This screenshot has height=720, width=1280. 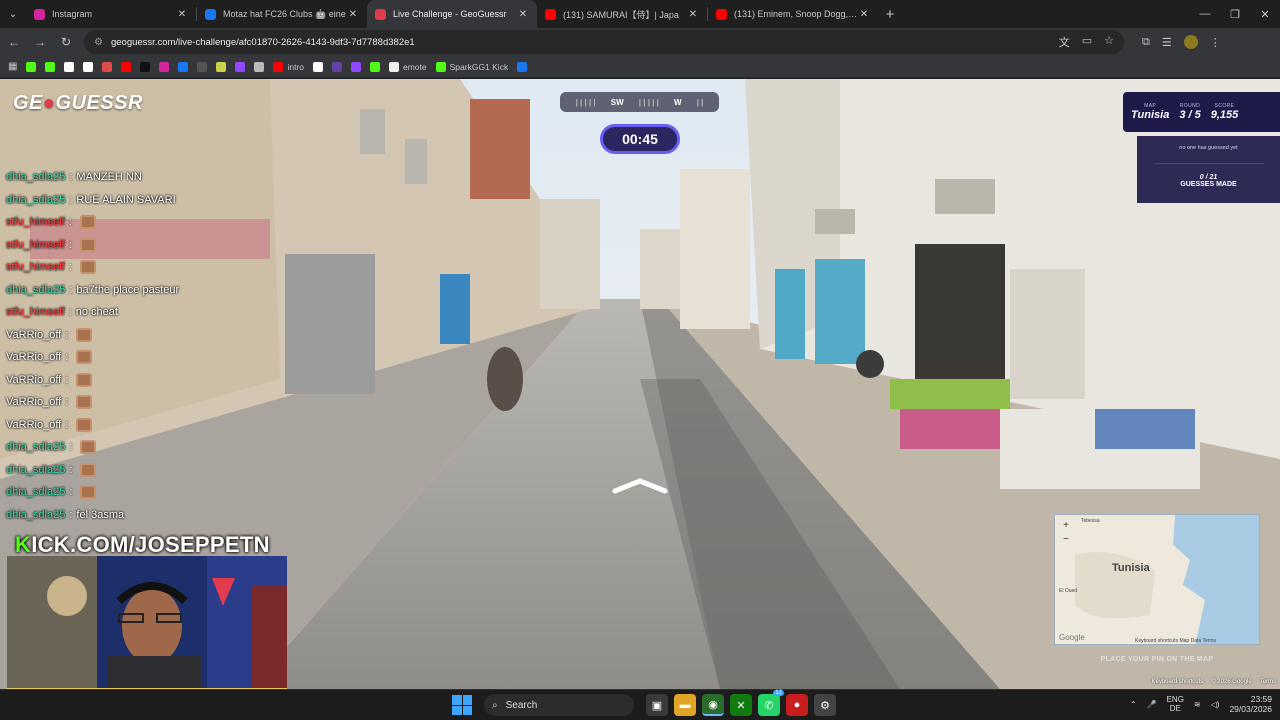 What do you see at coordinates (1175, 641) in the screenshot?
I see `minimap-footer-links: Keyboard shortcuts Map Data Terms` at bounding box center [1175, 641].